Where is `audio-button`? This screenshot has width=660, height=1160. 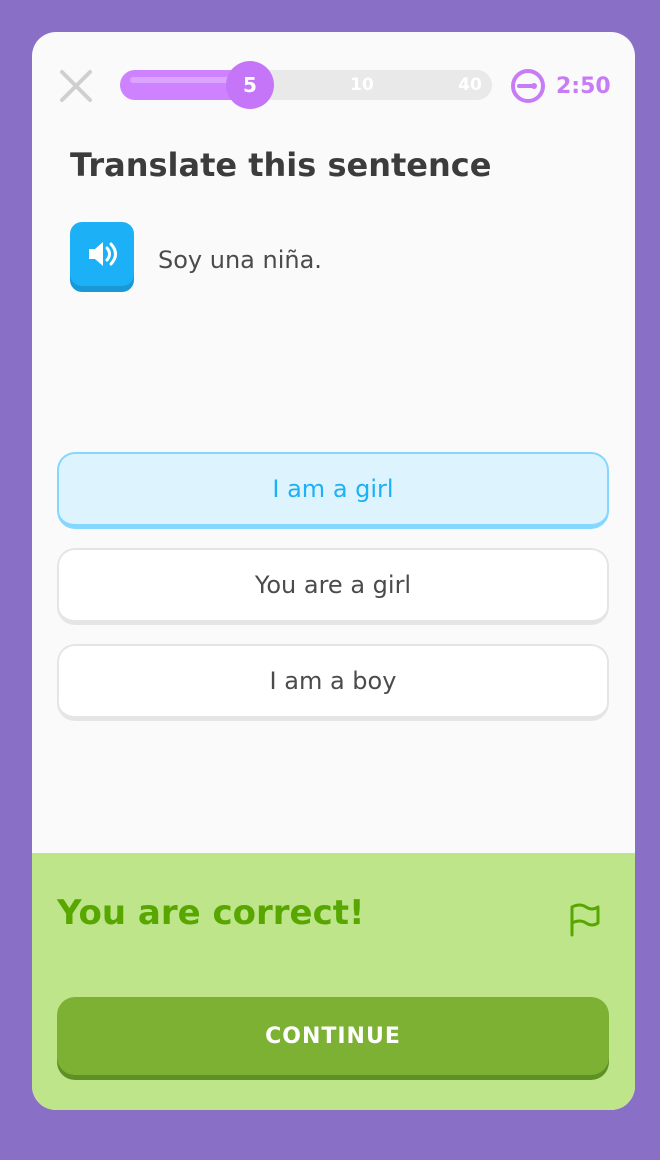 audio-button is located at coordinates (102, 254).